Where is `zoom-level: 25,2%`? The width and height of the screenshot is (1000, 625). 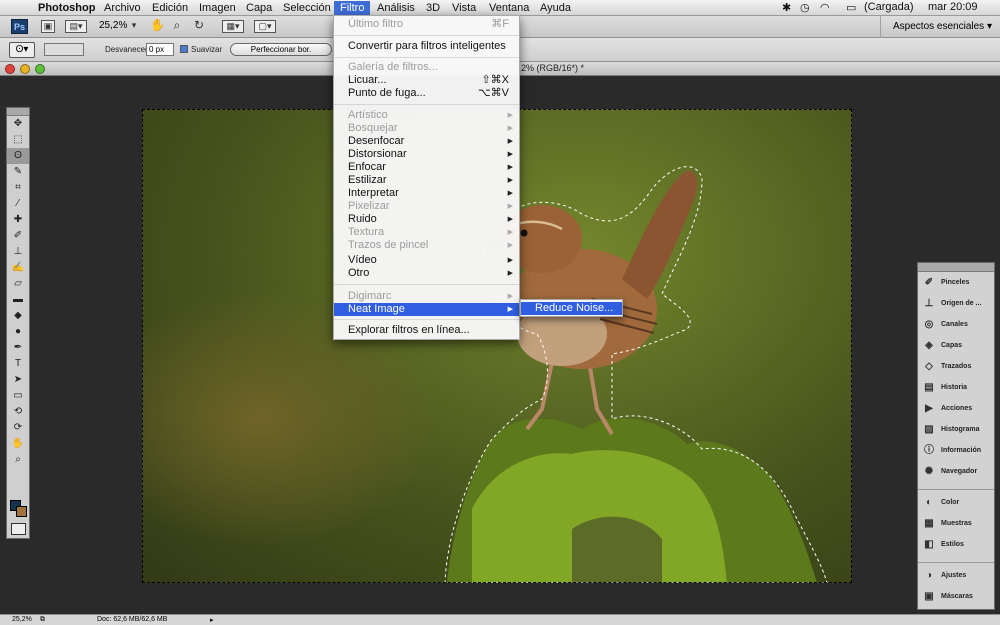
zoom-level: 25,2% is located at coordinates (113, 25).